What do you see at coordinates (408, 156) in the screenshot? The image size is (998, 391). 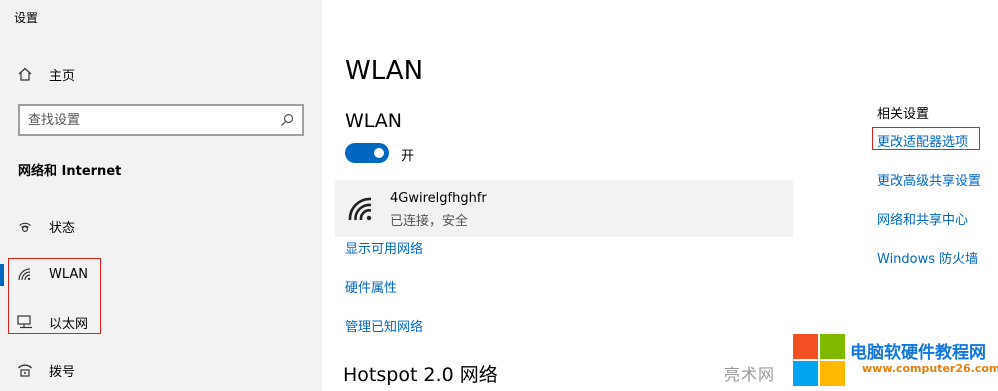 I see `toggle-state-label: 开` at bounding box center [408, 156].